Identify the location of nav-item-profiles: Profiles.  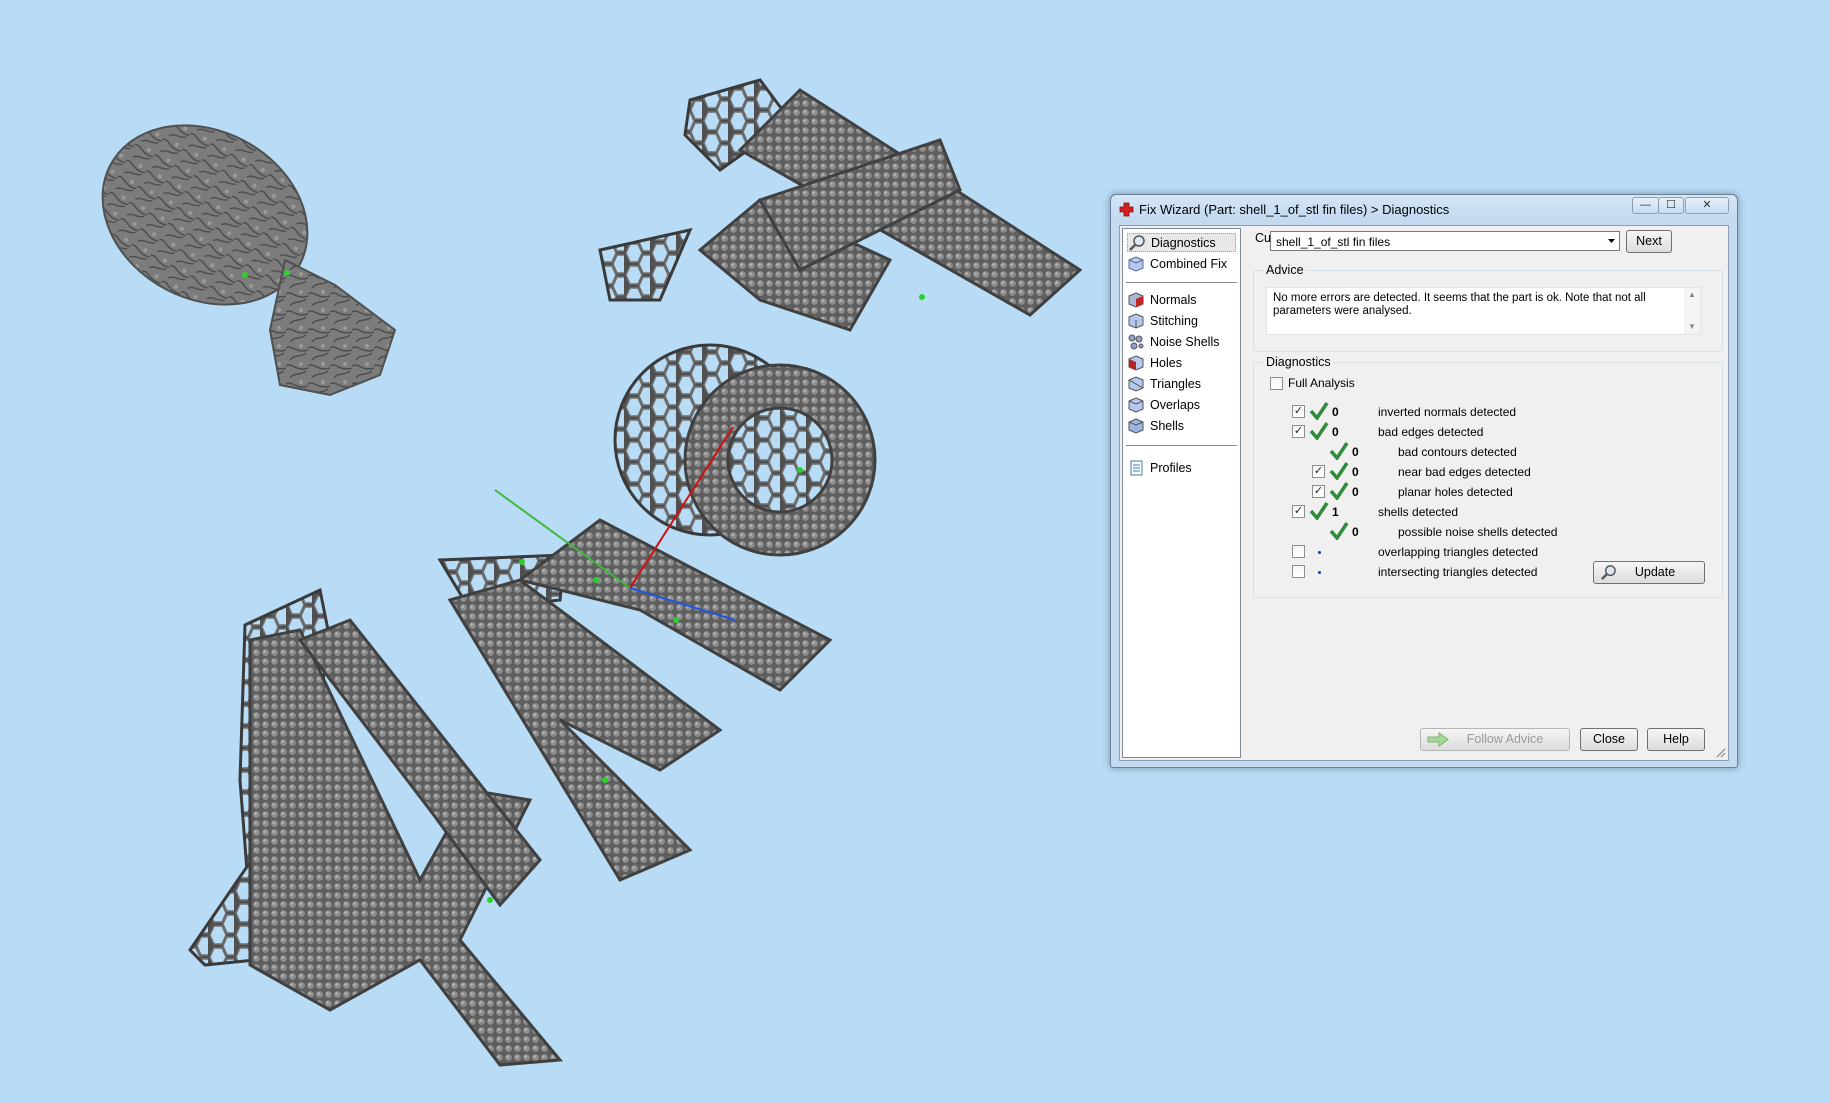
(1181, 467).